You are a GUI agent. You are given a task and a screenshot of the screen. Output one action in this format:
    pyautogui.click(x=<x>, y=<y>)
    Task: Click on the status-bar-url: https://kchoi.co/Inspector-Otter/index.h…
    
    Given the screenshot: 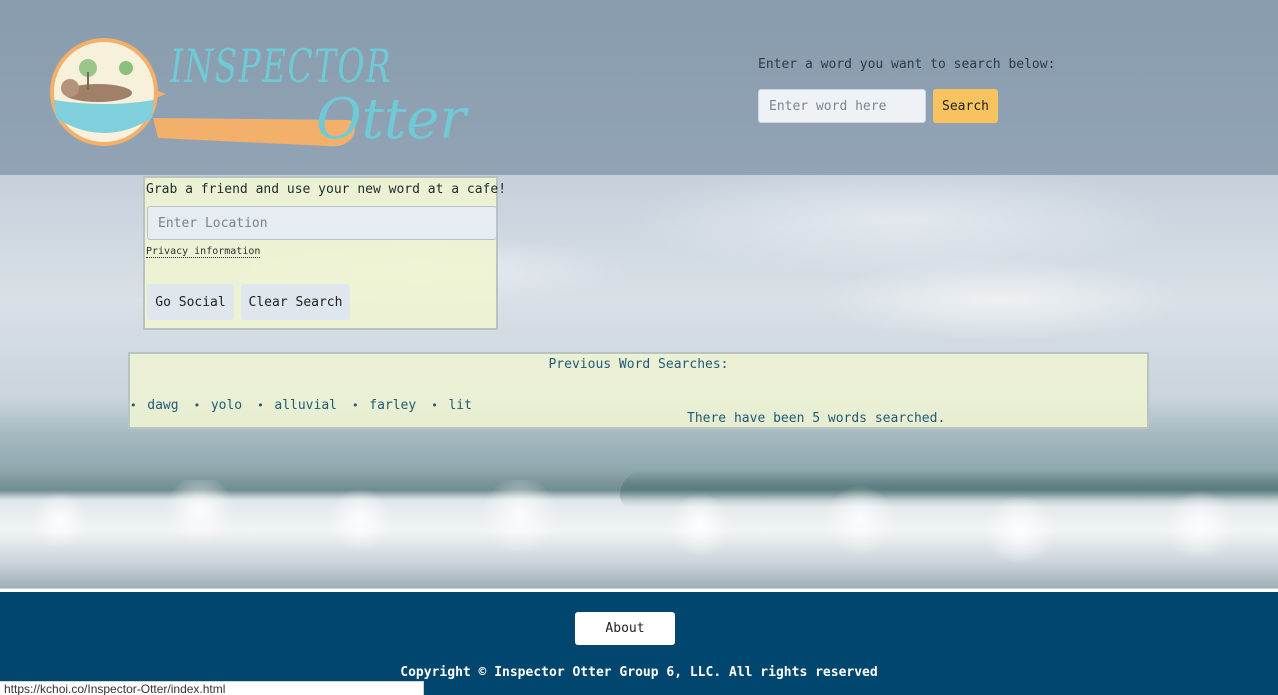 What is the action you would take?
    pyautogui.click(x=212, y=688)
    